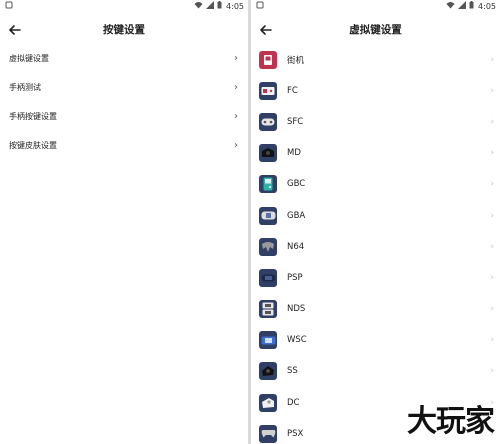  Describe the element at coordinates (375, 90) in the screenshot. I see `system-row-fc: FC ›` at that location.